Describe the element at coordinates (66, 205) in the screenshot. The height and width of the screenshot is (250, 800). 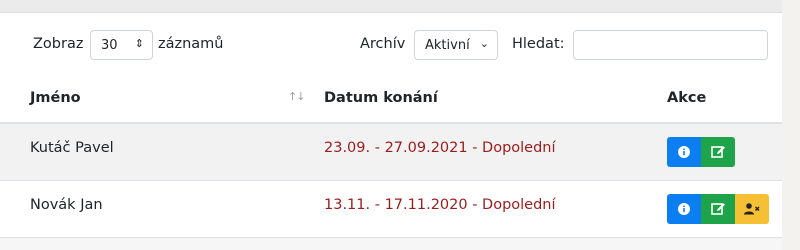
I see `row-name: Novák Jan` at that location.